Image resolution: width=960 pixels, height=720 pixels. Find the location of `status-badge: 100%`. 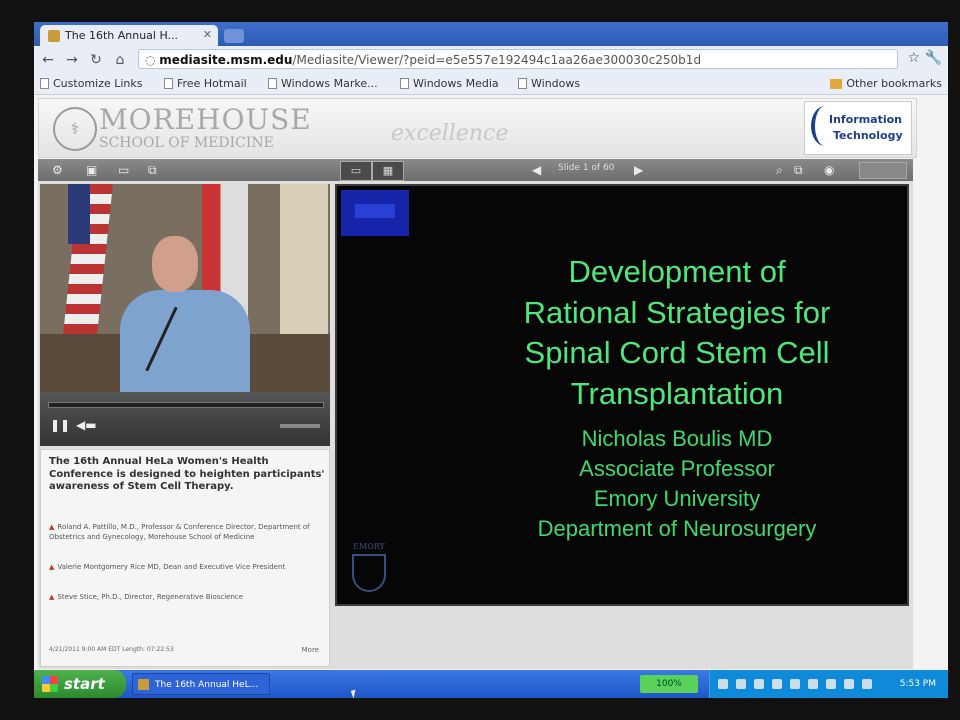

status-badge: 100% is located at coordinates (669, 684).